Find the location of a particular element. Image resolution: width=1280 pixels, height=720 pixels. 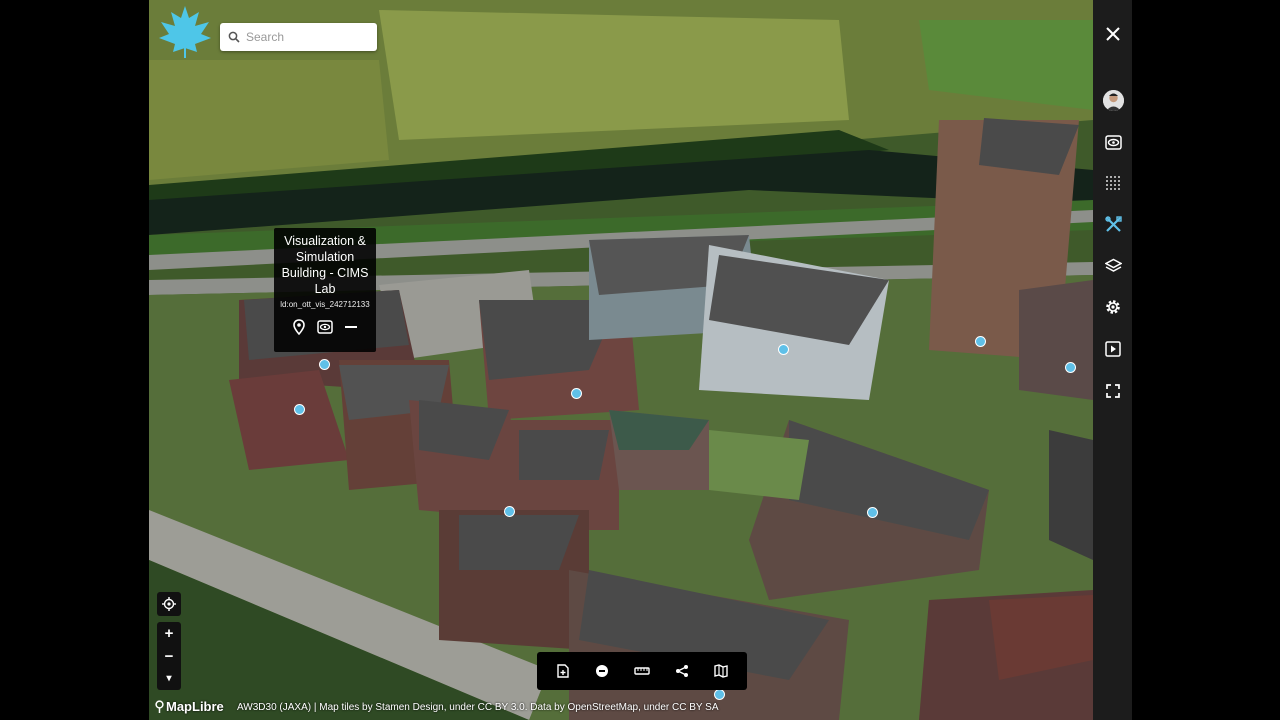

fullscreen-button is located at coordinates (1113, 391).